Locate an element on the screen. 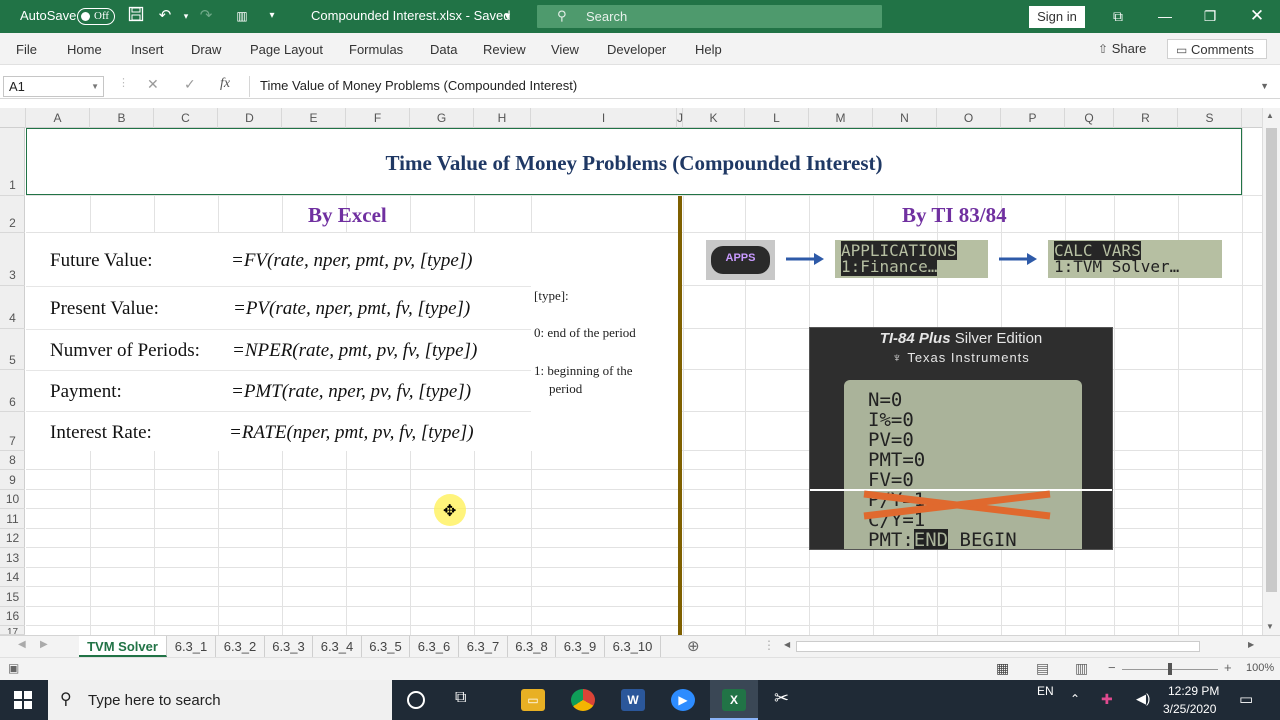 This screenshot has width=1280, height=720. scroll-right-icon: ▶ is located at coordinates (1251, 644).